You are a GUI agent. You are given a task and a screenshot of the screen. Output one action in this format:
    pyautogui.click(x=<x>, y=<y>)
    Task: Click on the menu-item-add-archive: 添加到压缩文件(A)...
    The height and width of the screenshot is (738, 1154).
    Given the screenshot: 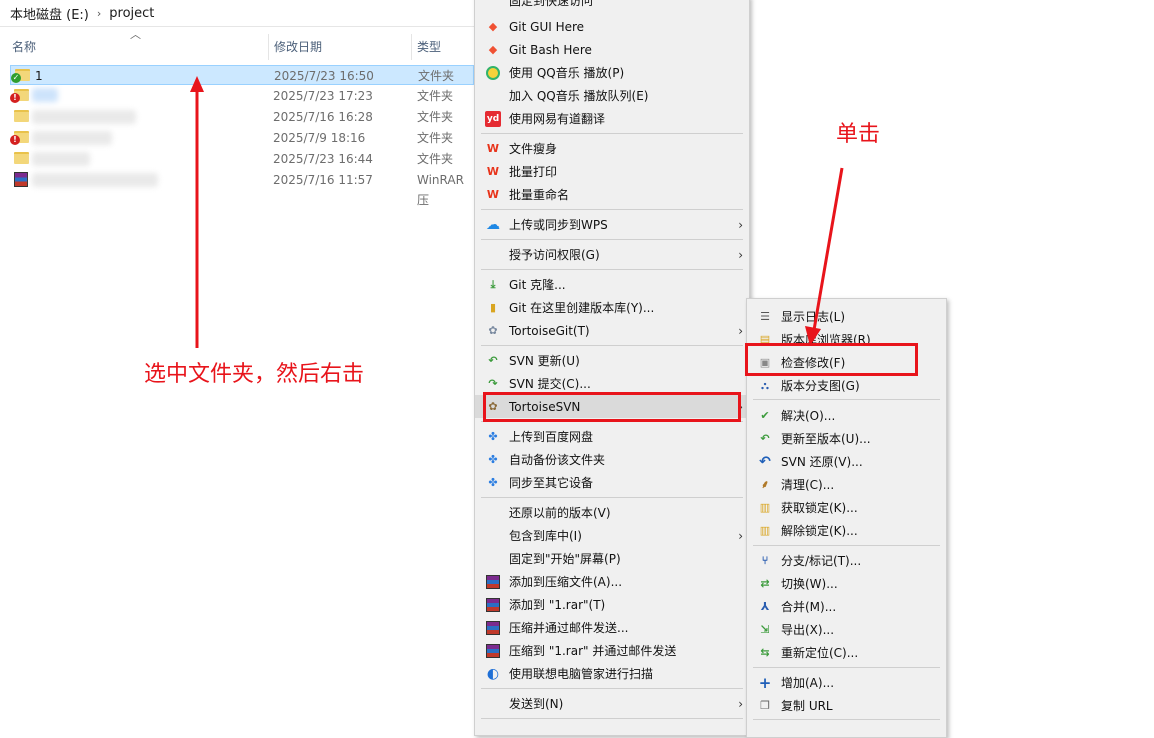 What is the action you would take?
    pyautogui.click(x=612, y=581)
    